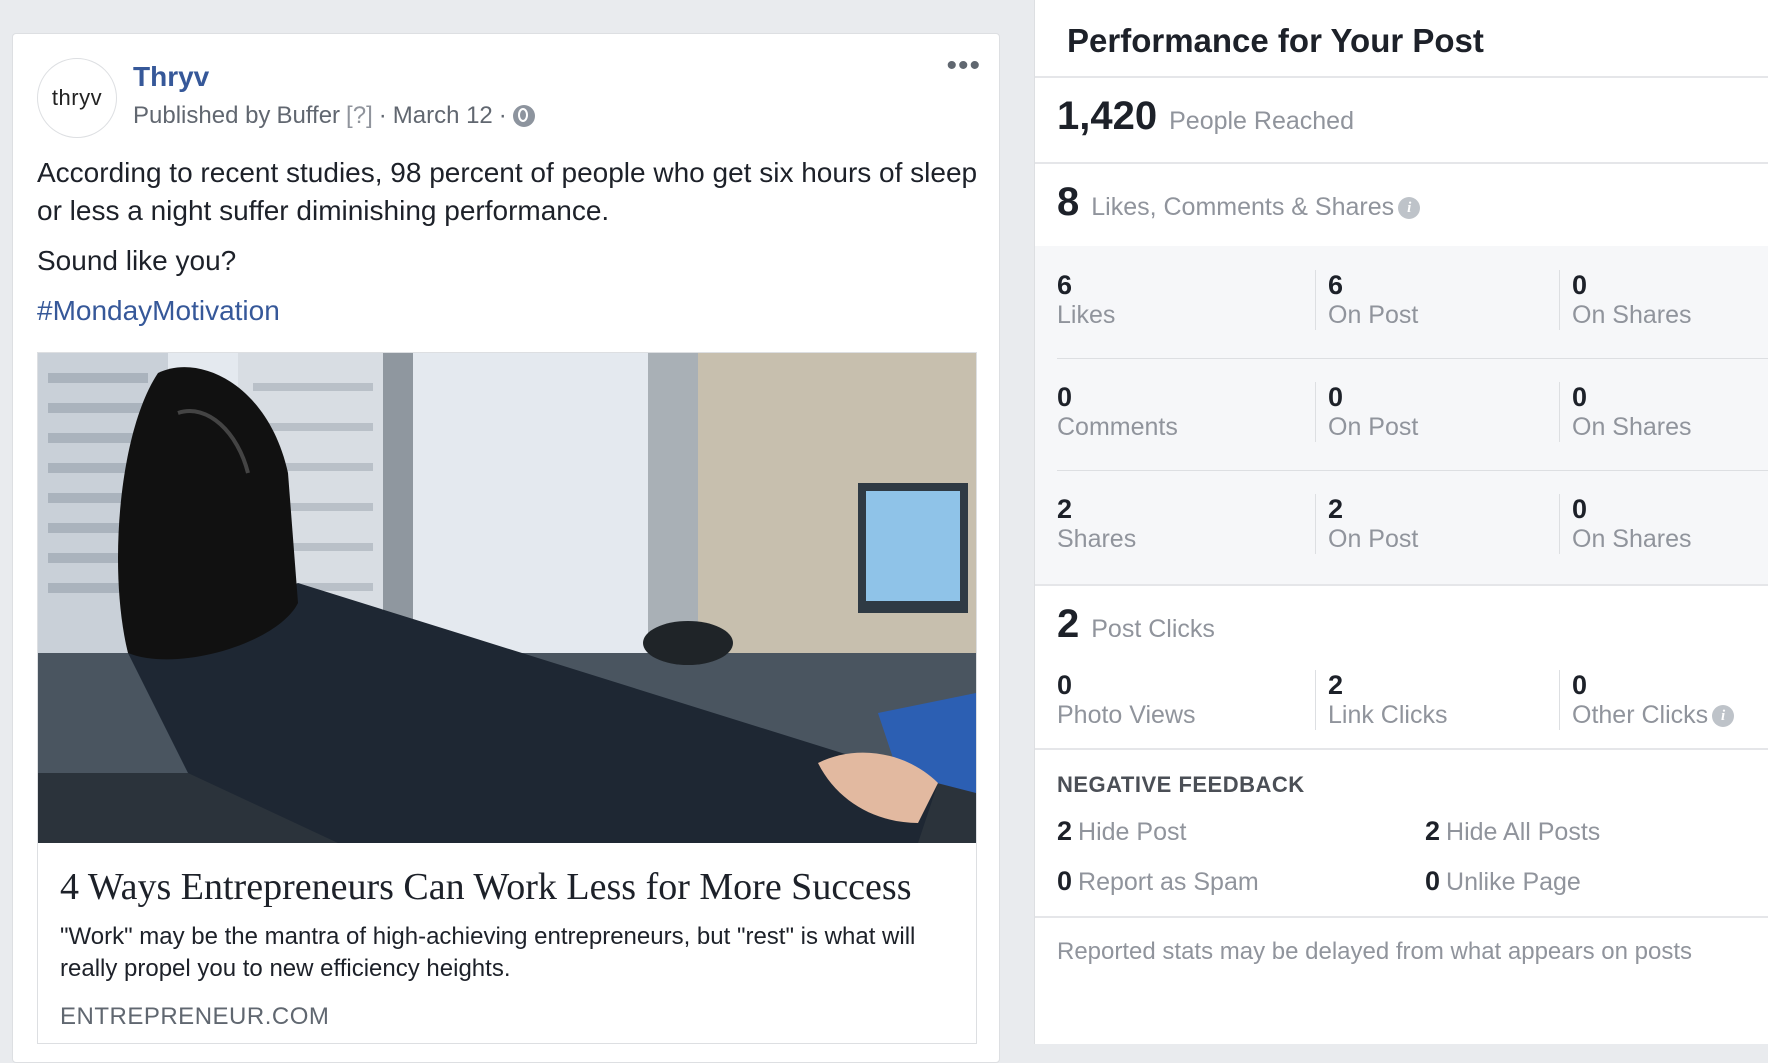 The image size is (1768, 1063). I want to click on shares-on-shares-value: 0, so click(1580, 509).